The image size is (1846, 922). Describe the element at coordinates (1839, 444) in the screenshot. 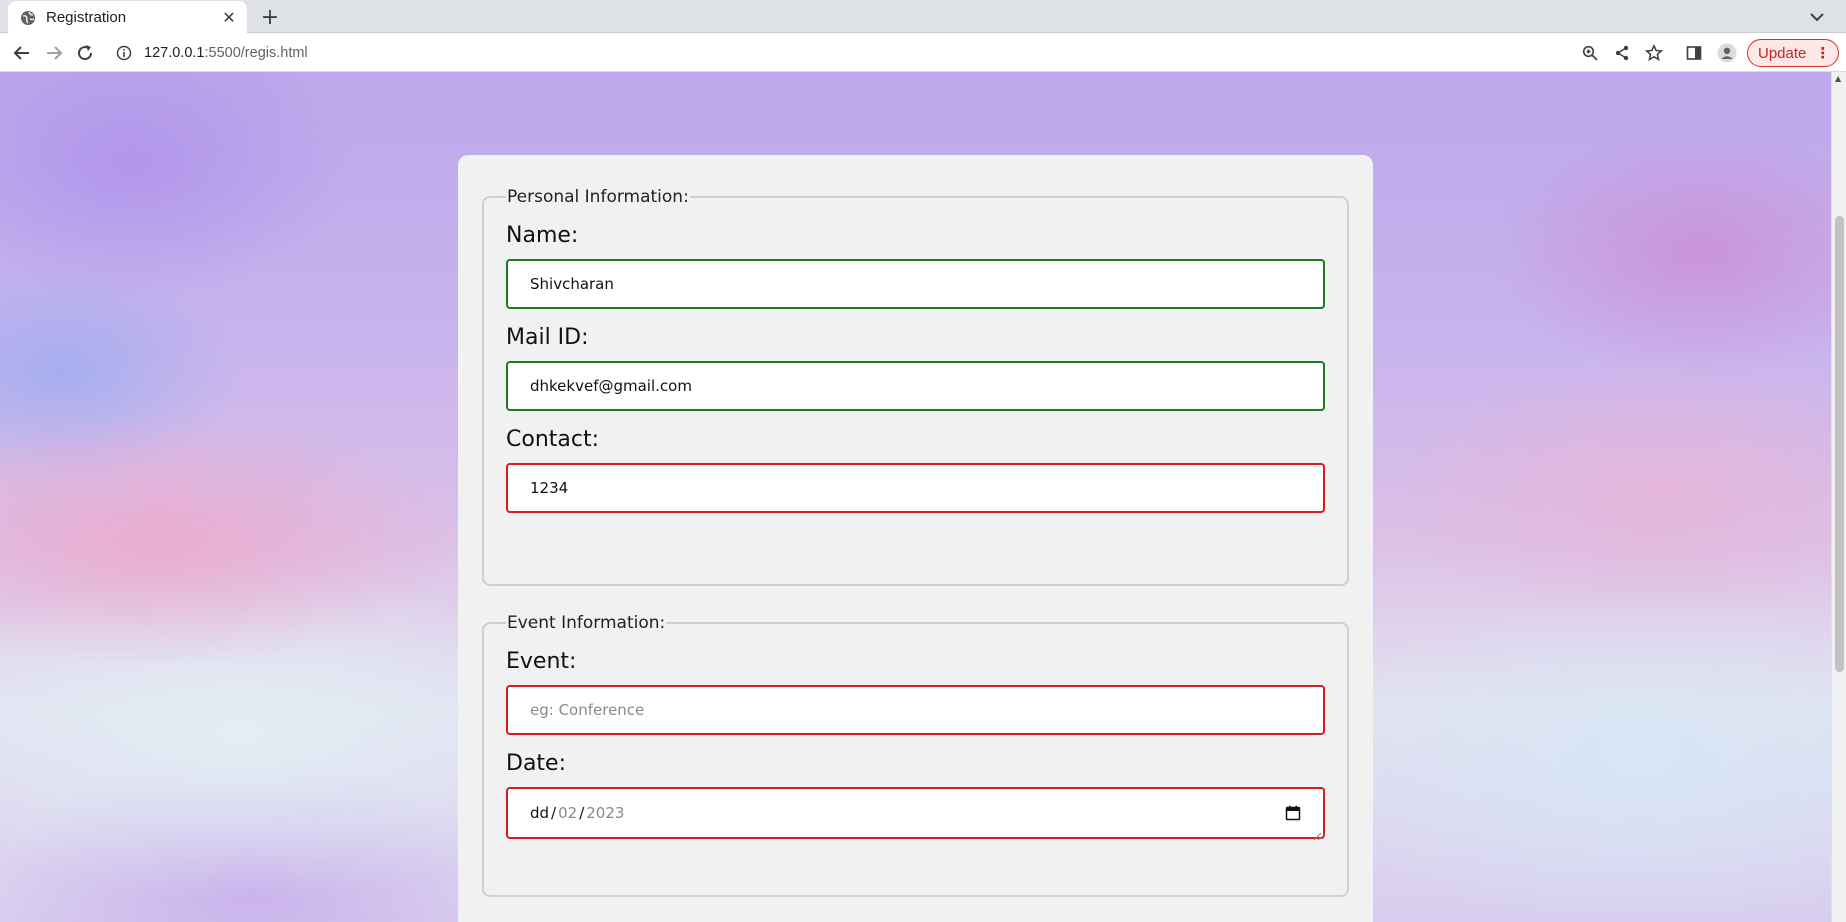

I see `scrollbar-thumb` at that location.